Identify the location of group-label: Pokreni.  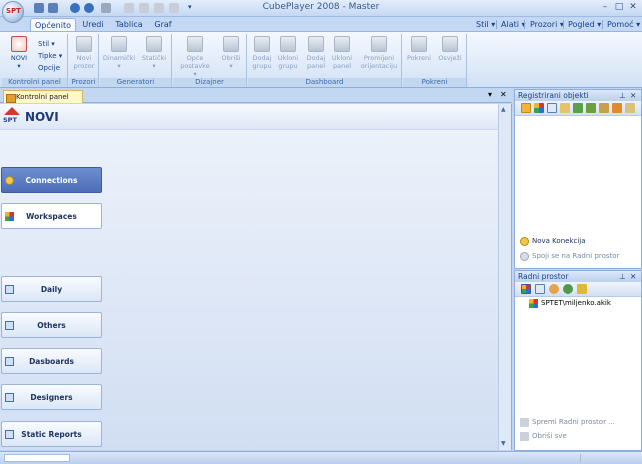
(434, 82).